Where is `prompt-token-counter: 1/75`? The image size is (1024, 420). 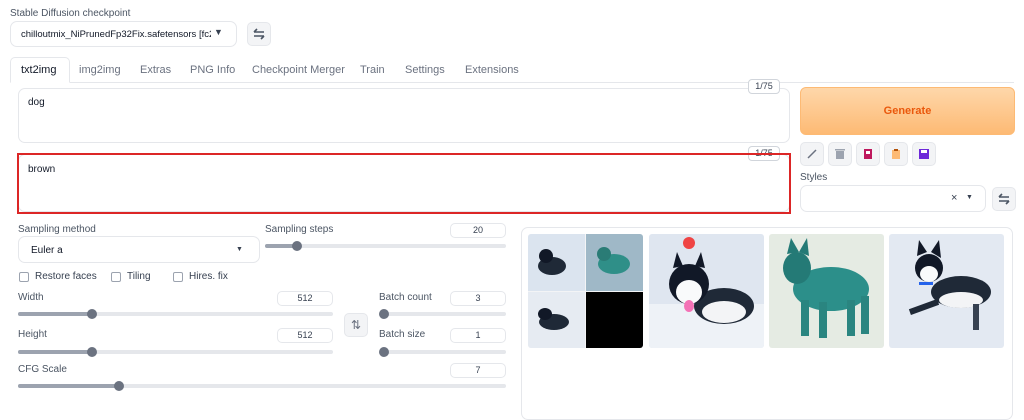
prompt-token-counter: 1/75 is located at coordinates (764, 86).